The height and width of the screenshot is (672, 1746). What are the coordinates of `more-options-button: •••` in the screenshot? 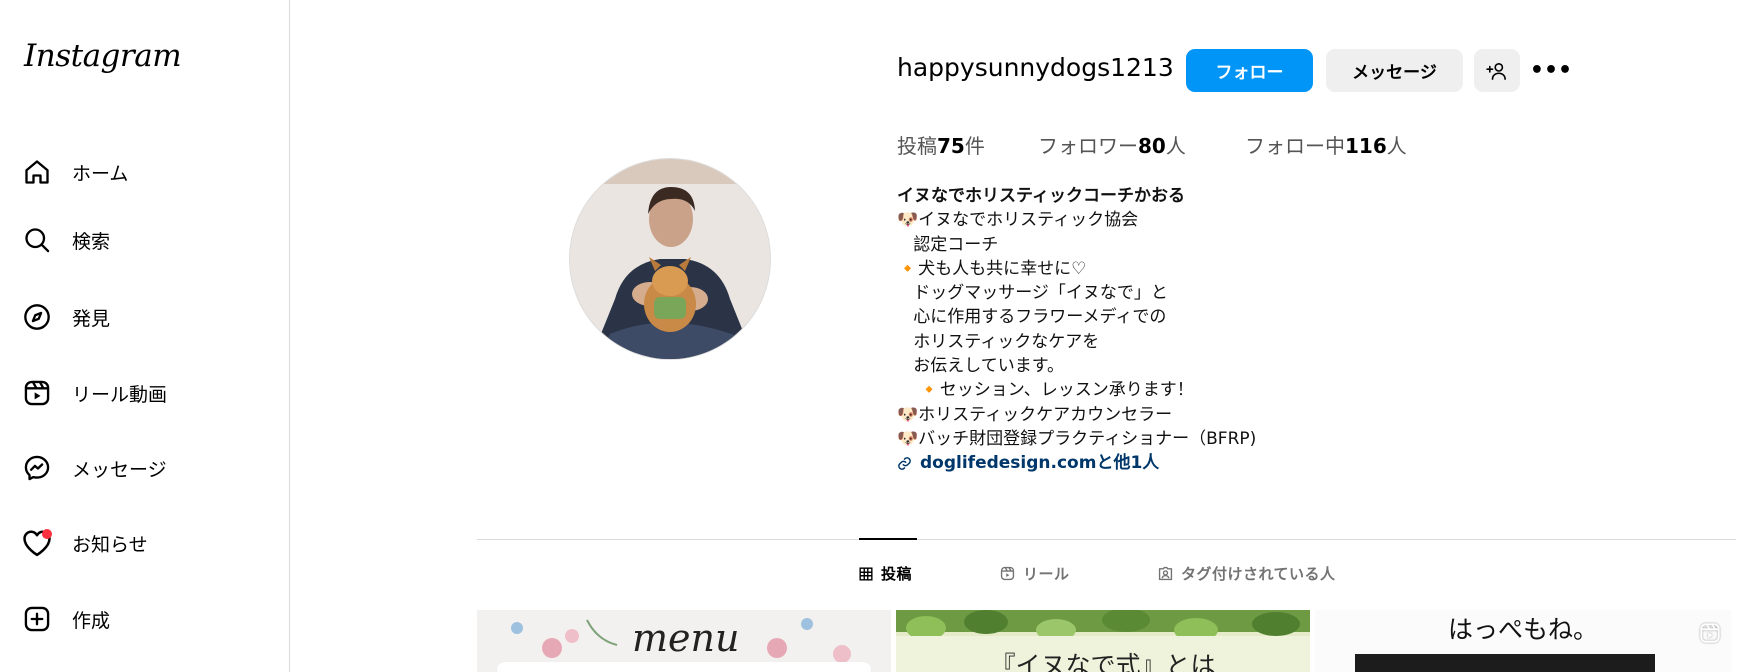 It's located at (1551, 70).